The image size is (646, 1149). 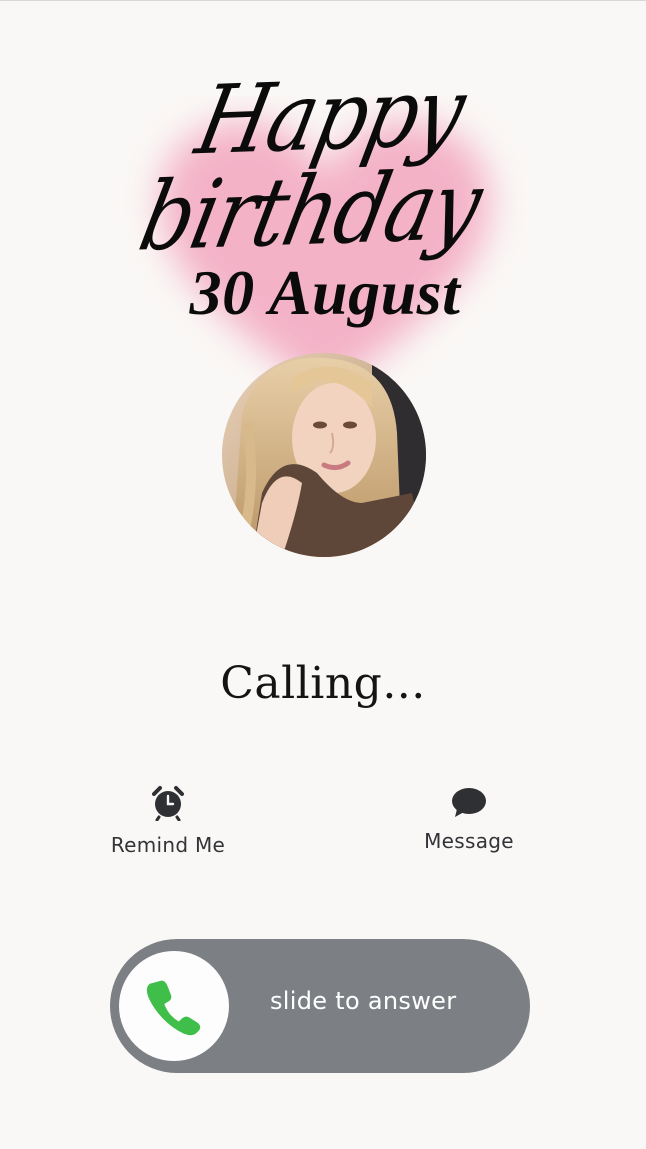 I want to click on remind-me-button: Remind Me, so click(x=168, y=821).